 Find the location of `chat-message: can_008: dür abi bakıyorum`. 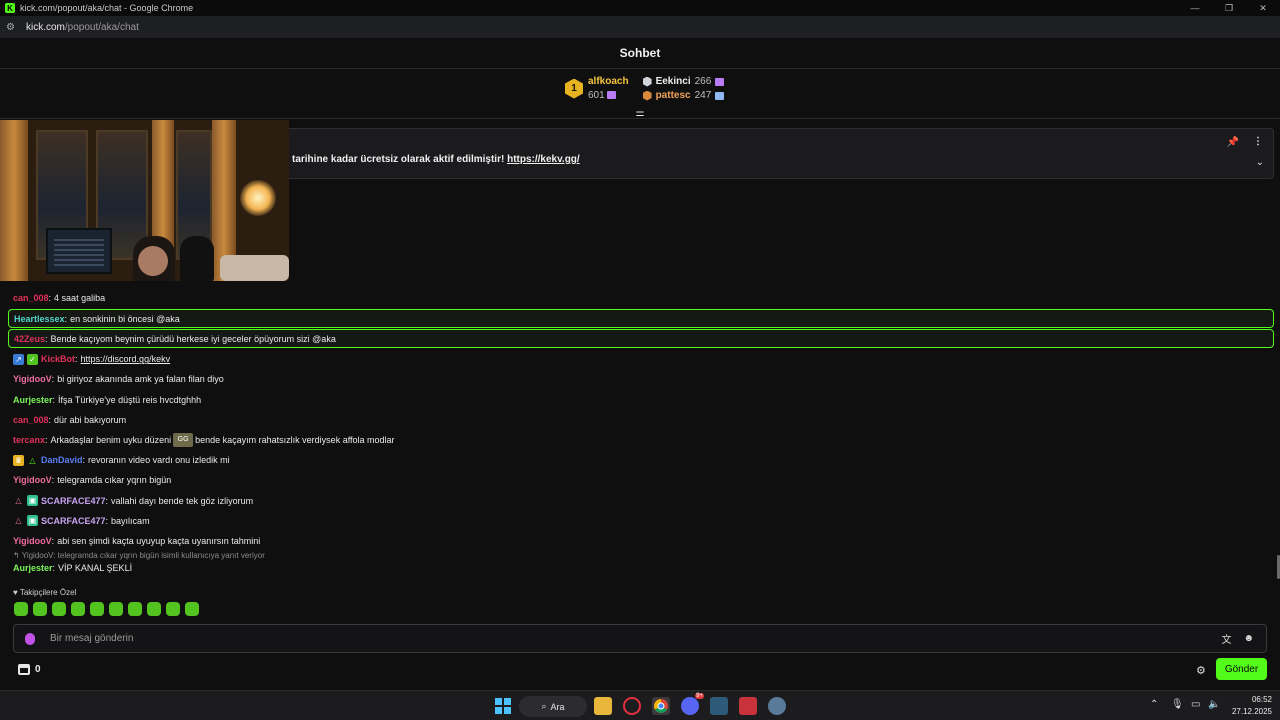

chat-message: can_008: dür abi bakıyorum is located at coordinates (641, 420).